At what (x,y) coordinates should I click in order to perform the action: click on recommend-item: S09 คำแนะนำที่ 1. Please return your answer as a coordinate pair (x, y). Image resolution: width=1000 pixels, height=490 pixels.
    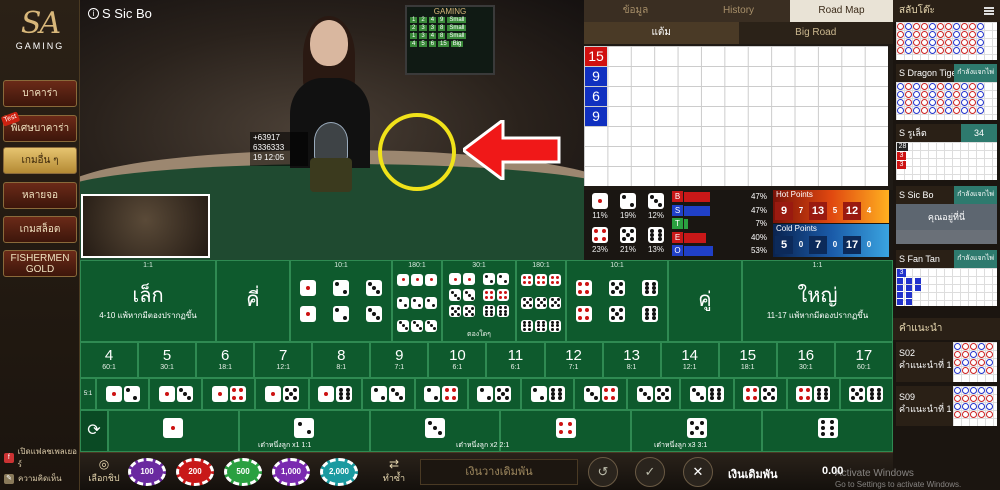
    Looking at the image, I should click on (946, 406).